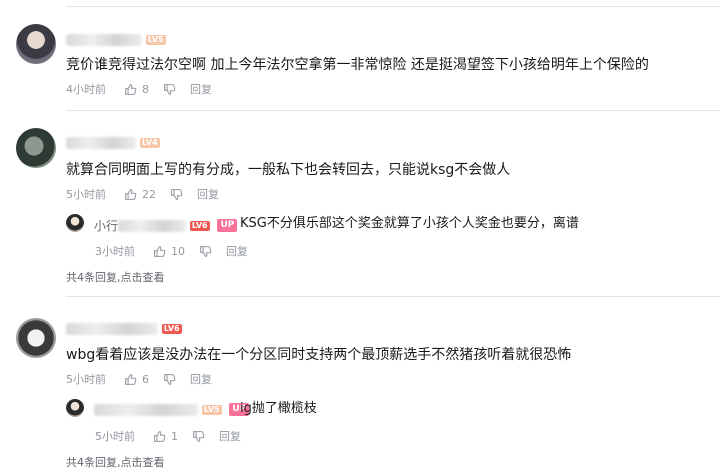 This screenshot has width=720, height=473. I want to click on reply-meta: 3小时前 10 回复, so click(171, 251).